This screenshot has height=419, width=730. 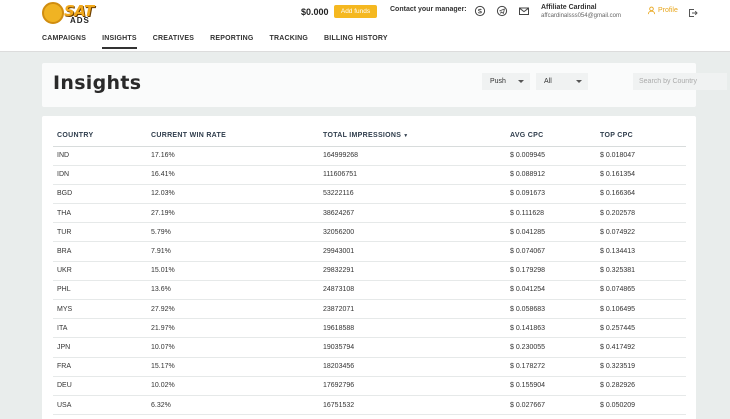 I want to click on col-avg-cpc-label: AVG CPC, so click(x=527, y=136).